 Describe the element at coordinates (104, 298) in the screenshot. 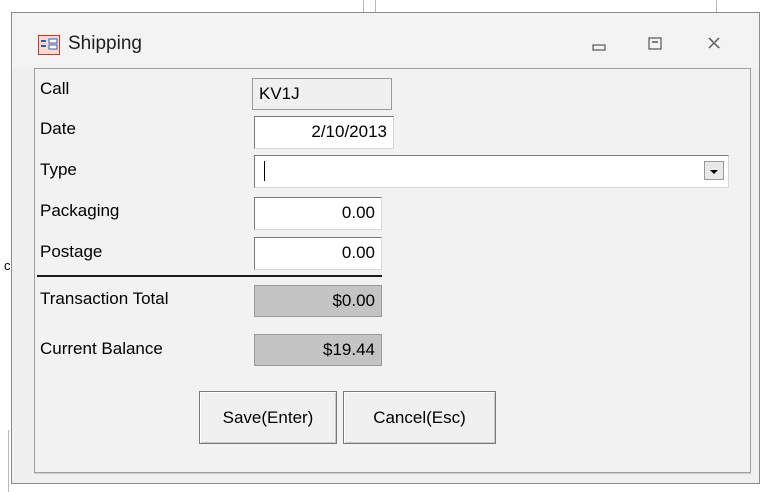

I see `transaction-total-label: Transaction Total` at that location.